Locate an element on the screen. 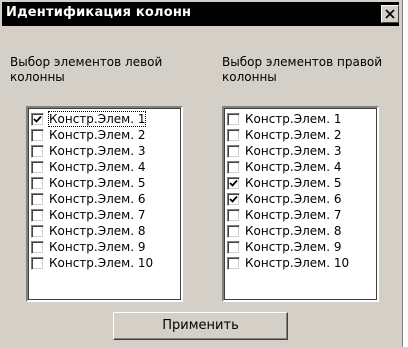 This screenshot has width=408, height=347. left-column-item: Констр.Элем. 6 is located at coordinates (104, 199).